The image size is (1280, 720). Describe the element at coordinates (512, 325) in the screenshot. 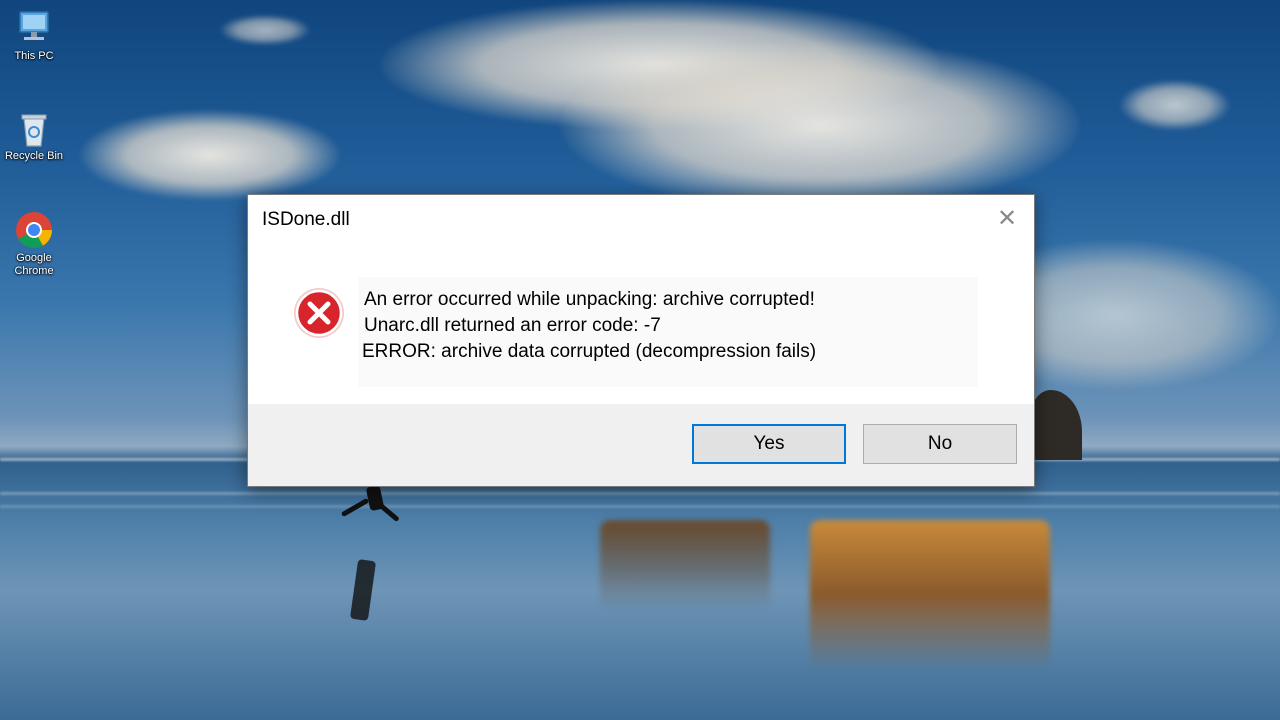

I see `error-message-line: Unarc.dll returned an error code: -7` at that location.